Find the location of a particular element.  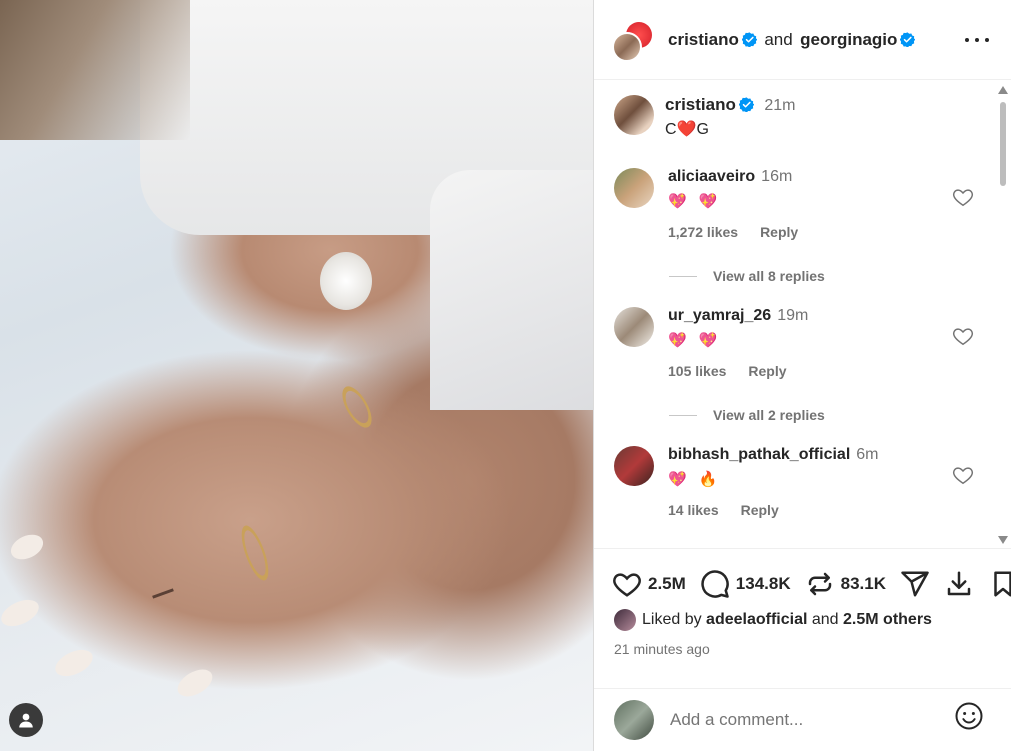

comment-item: aliciaaveiro 16m 💖 💖 1,272 likes Reply is located at coordinates (799, 204).